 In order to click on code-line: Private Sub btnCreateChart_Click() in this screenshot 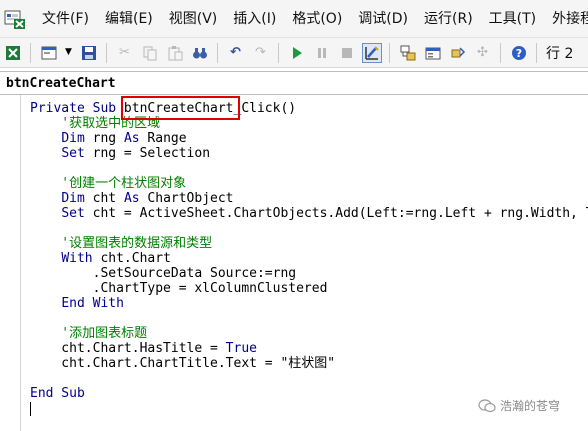, I will do `click(309, 108)`.